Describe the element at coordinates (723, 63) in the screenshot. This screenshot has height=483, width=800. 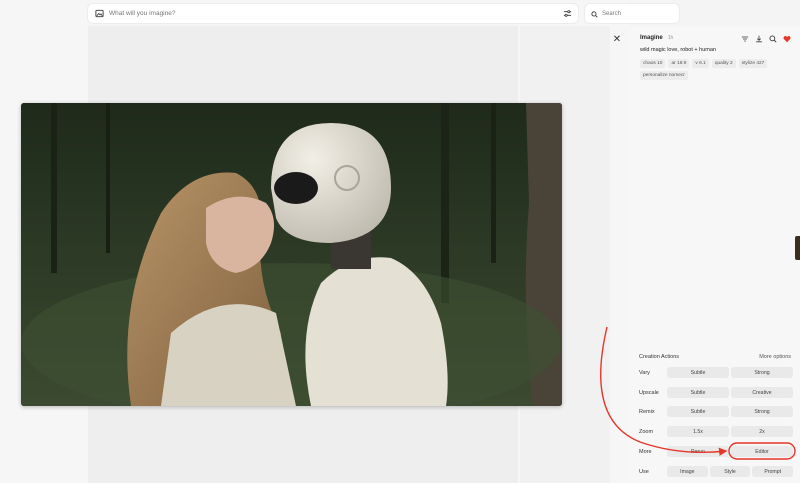
I see `tag-quality: quality 2` at that location.